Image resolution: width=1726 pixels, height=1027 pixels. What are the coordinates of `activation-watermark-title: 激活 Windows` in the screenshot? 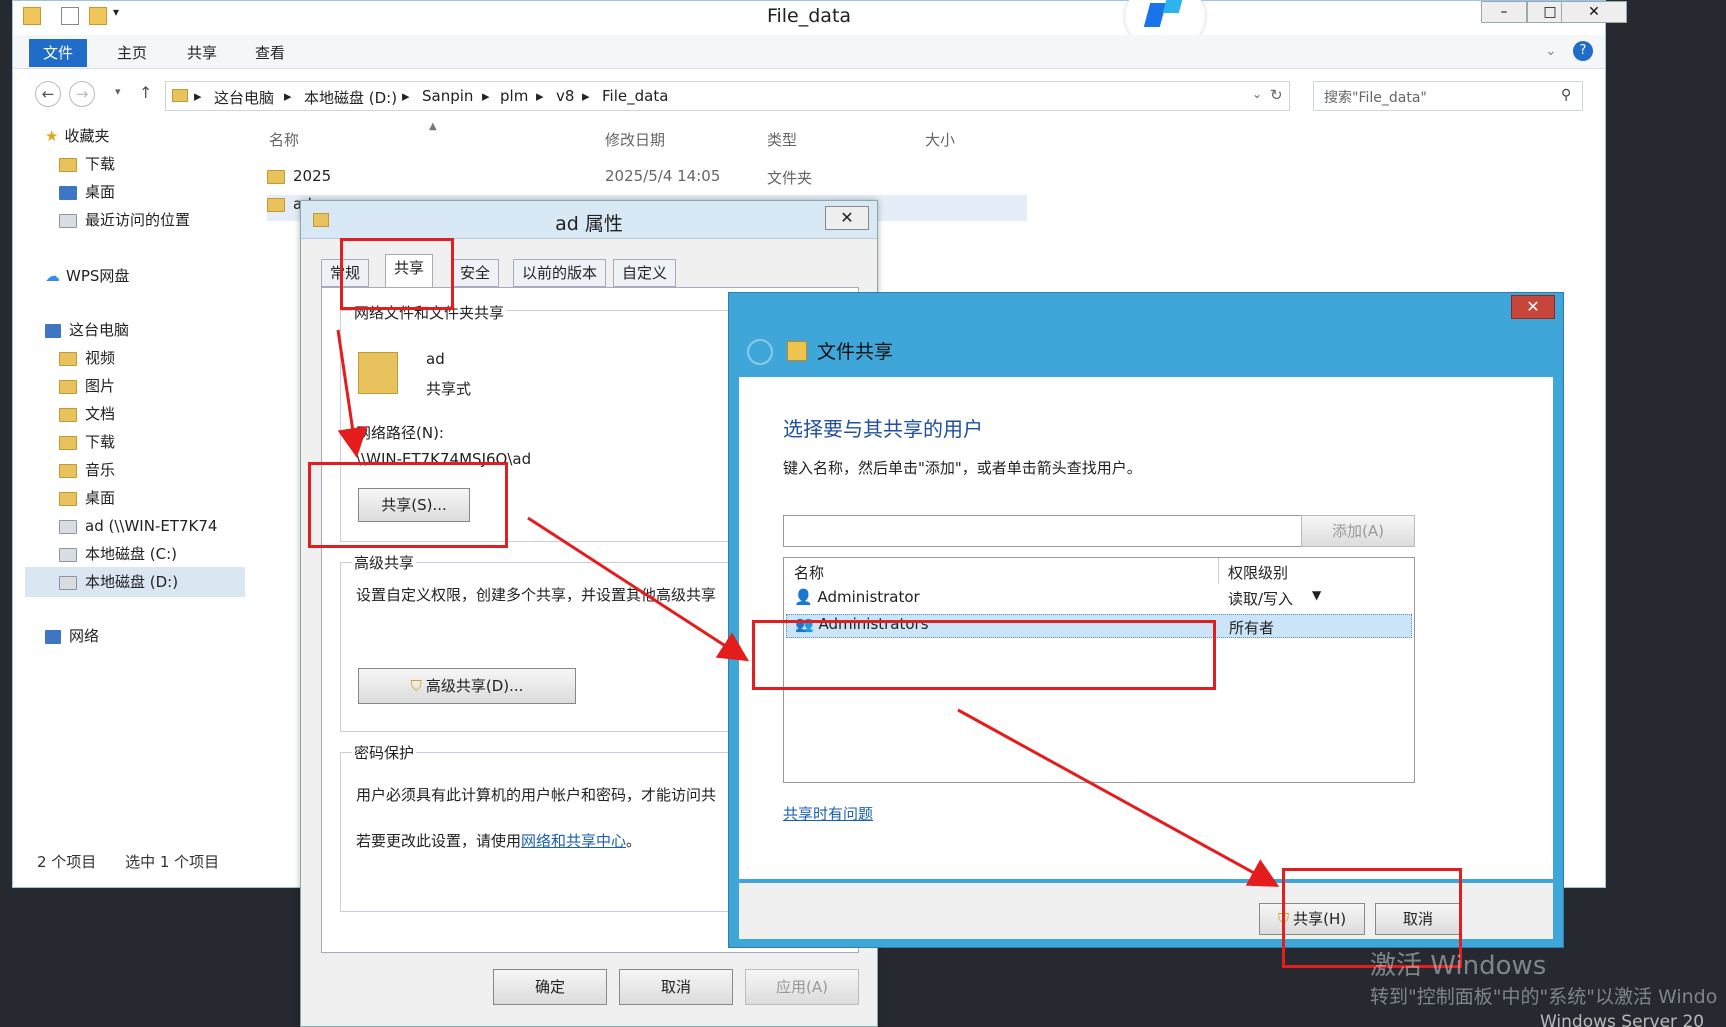 It's located at (1458, 966).